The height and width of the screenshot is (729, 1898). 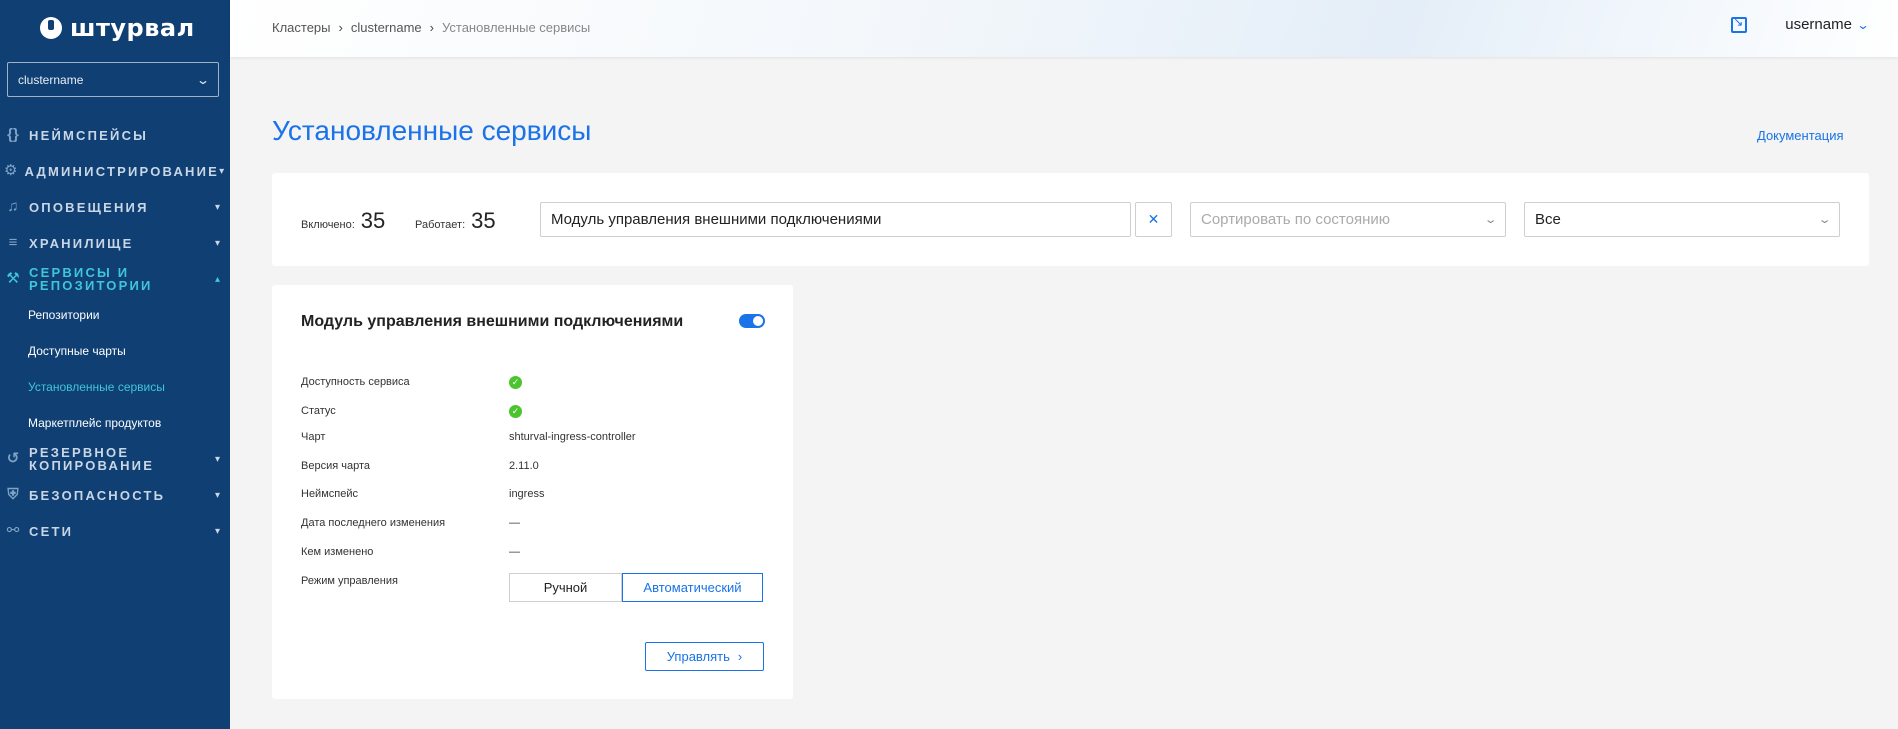 I want to click on chevron-right-icon: ›, so click(x=740, y=656).